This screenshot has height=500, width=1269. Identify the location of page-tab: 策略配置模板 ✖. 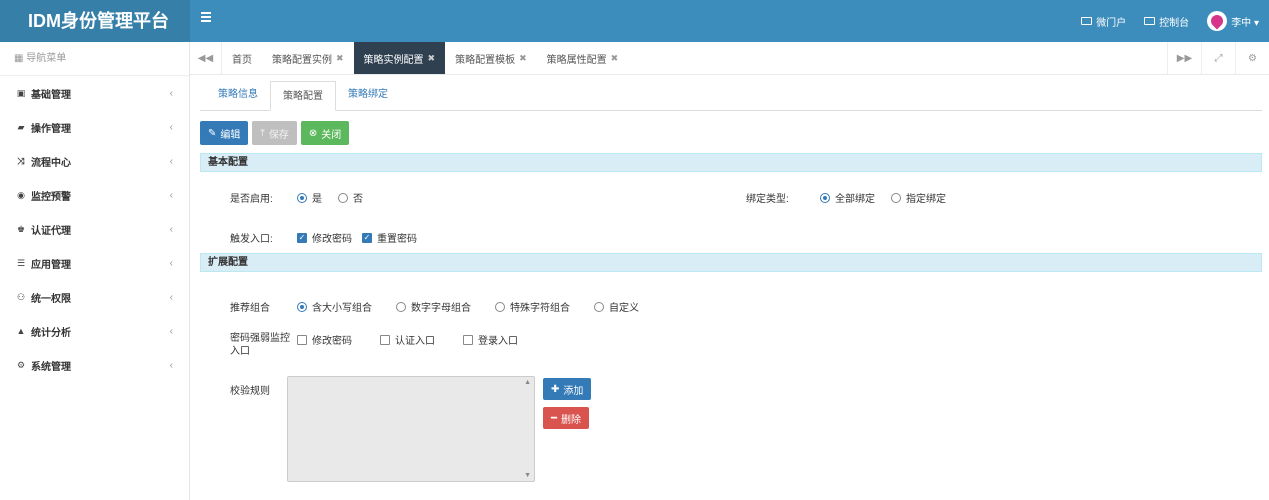
(491, 58).